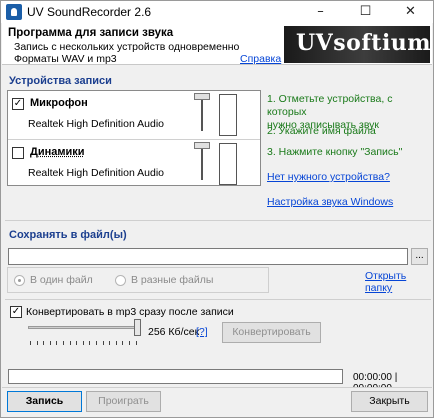 The height and width of the screenshot is (418, 434). What do you see at coordinates (57, 152) in the screenshot?
I see `device-name: Динамики` at bounding box center [57, 152].